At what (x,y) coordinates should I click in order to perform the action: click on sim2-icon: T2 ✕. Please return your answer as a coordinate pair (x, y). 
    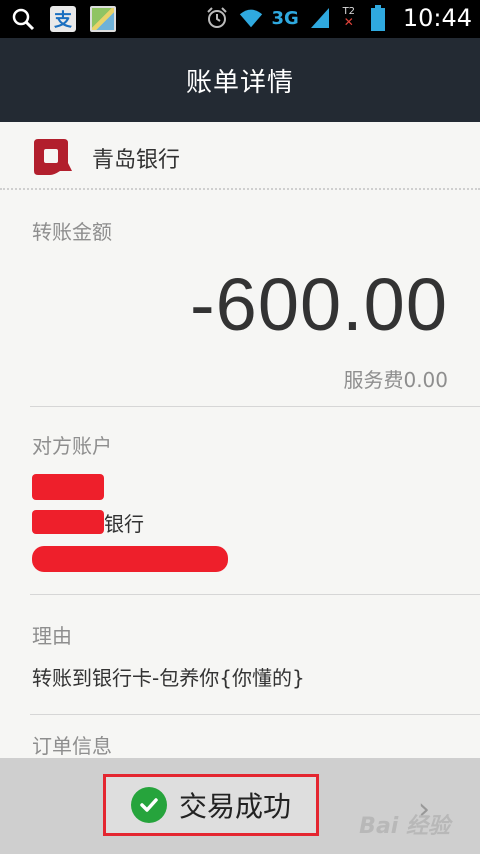
    Looking at the image, I should click on (349, 17).